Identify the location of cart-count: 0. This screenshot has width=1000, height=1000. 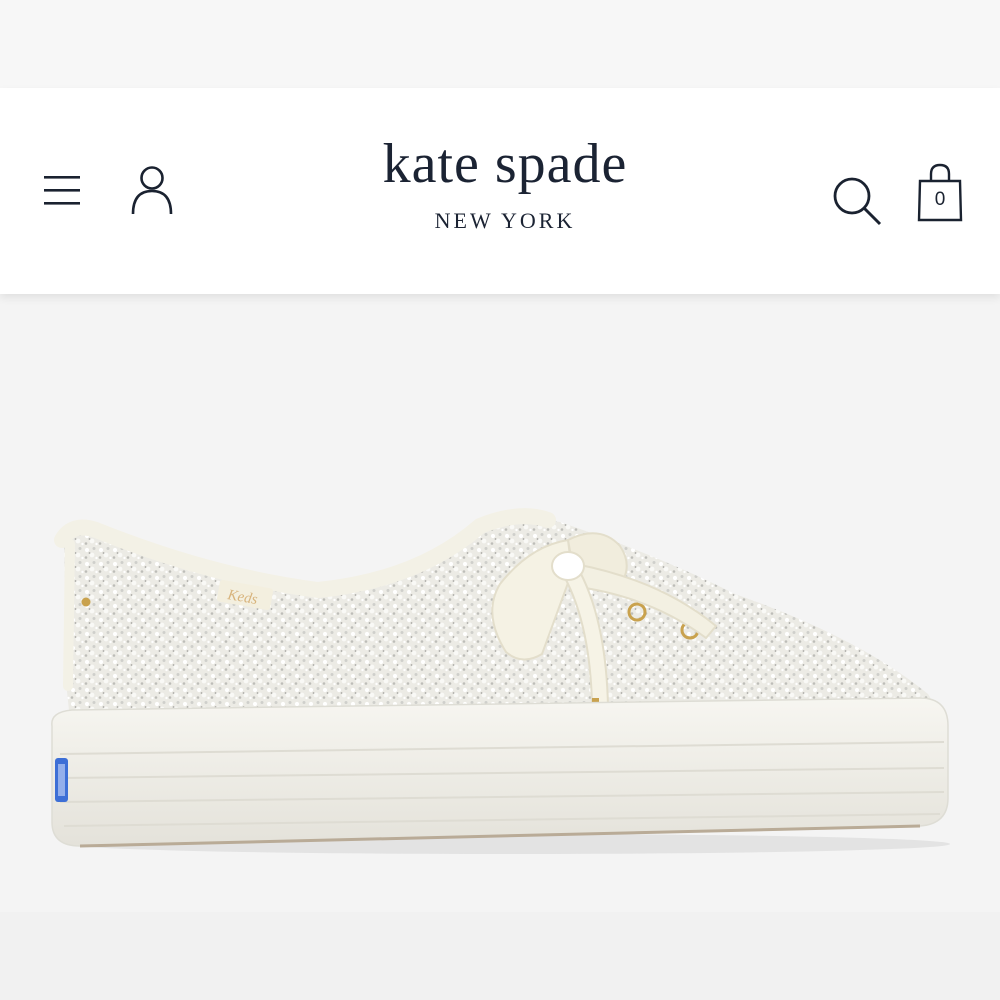
(940, 199).